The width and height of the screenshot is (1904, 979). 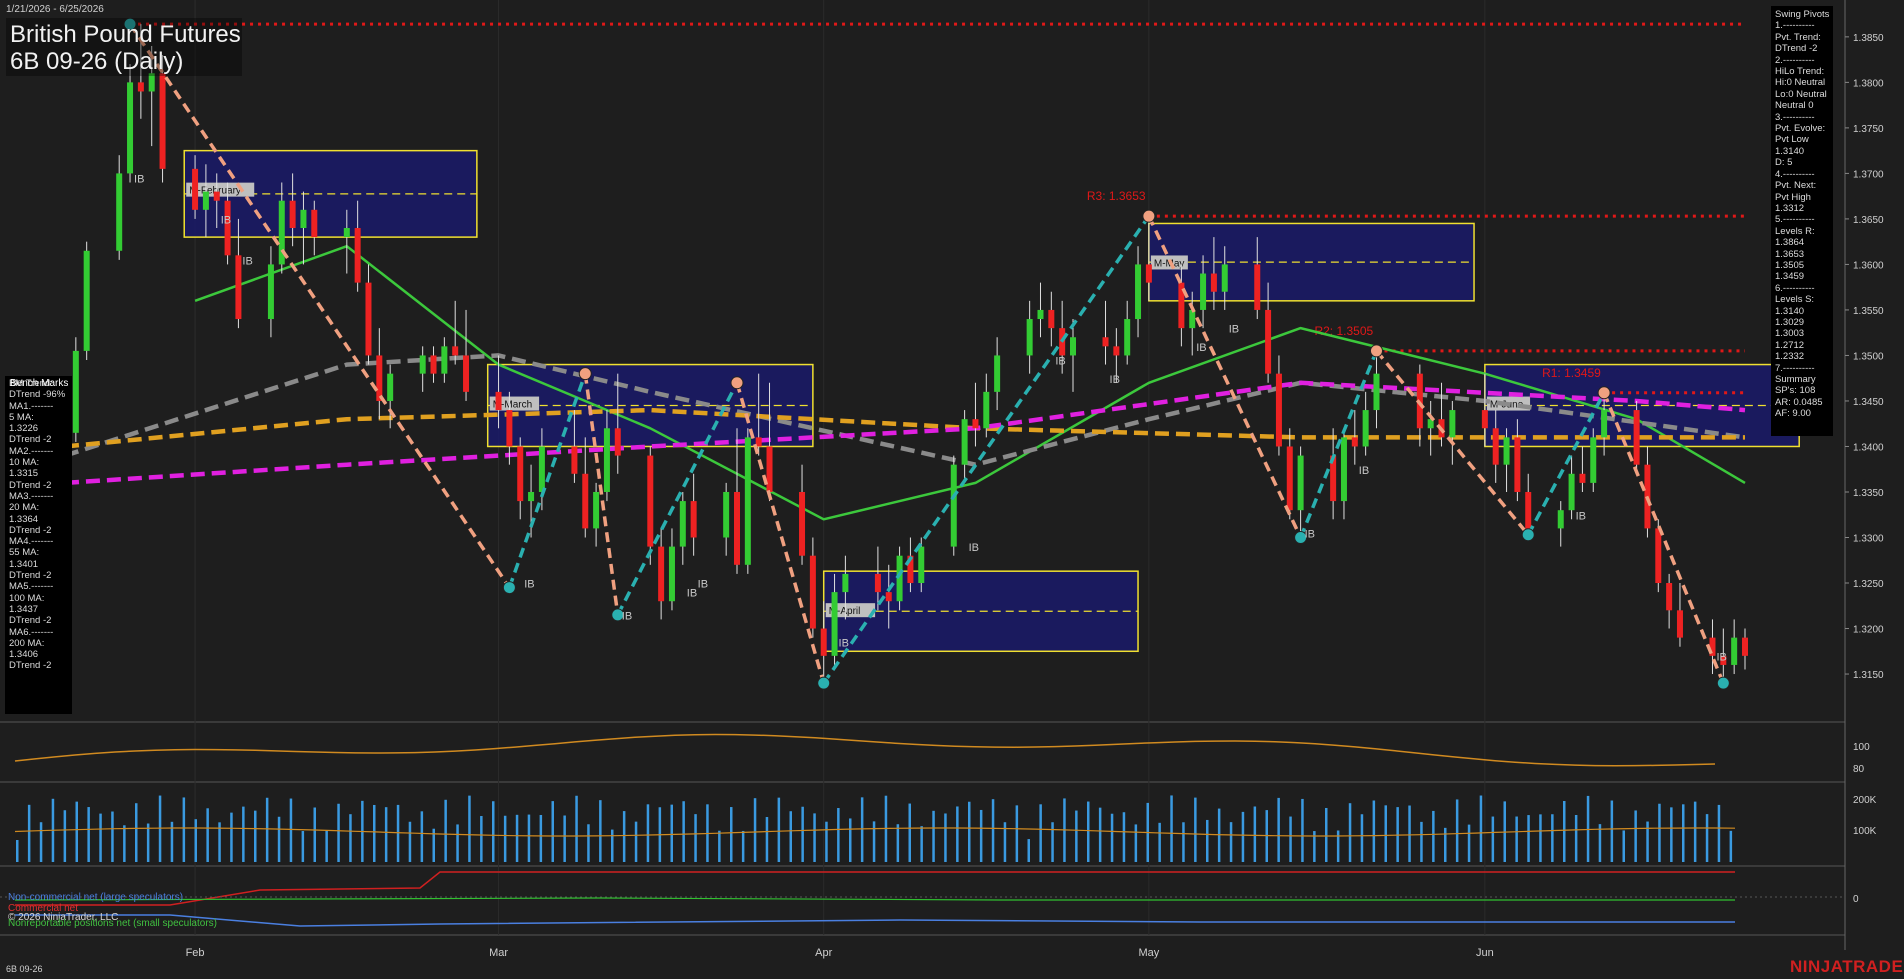 What do you see at coordinates (1148, 953) in the screenshot?
I see `x-tick-label: May` at bounding box center [1148, 953].